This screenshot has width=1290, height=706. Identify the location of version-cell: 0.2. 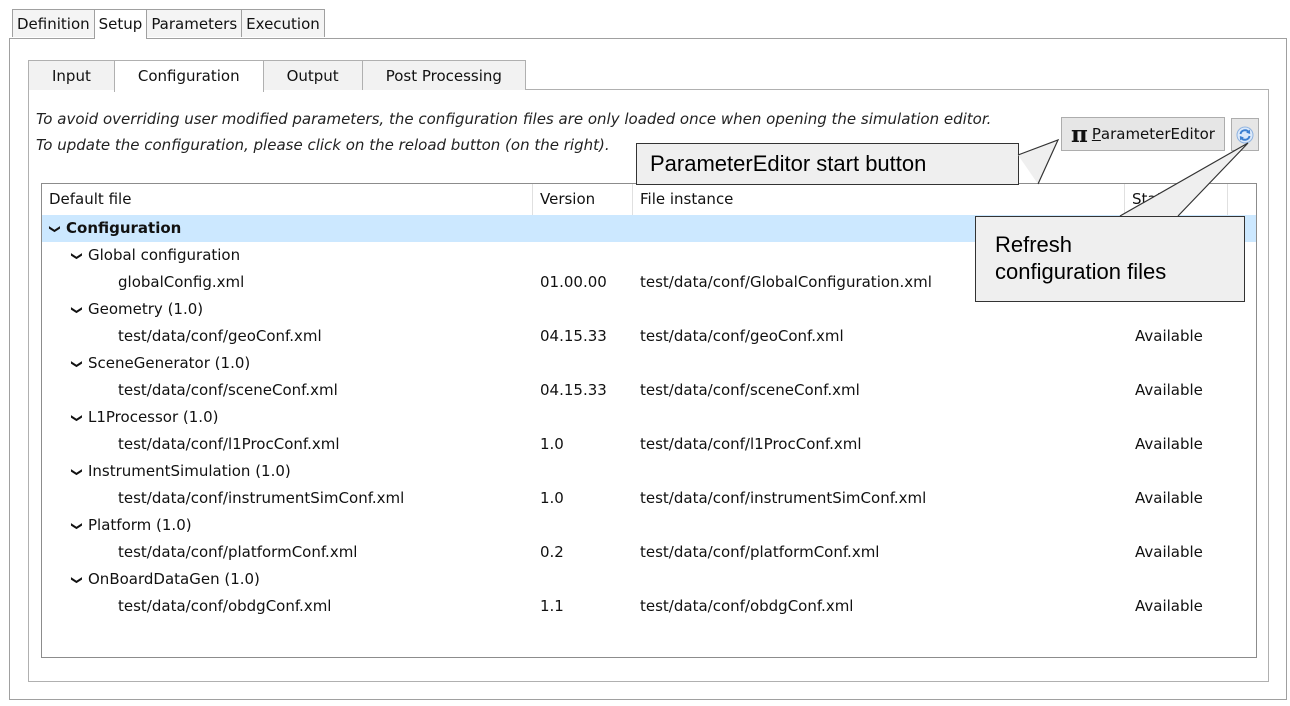
(552, 552).